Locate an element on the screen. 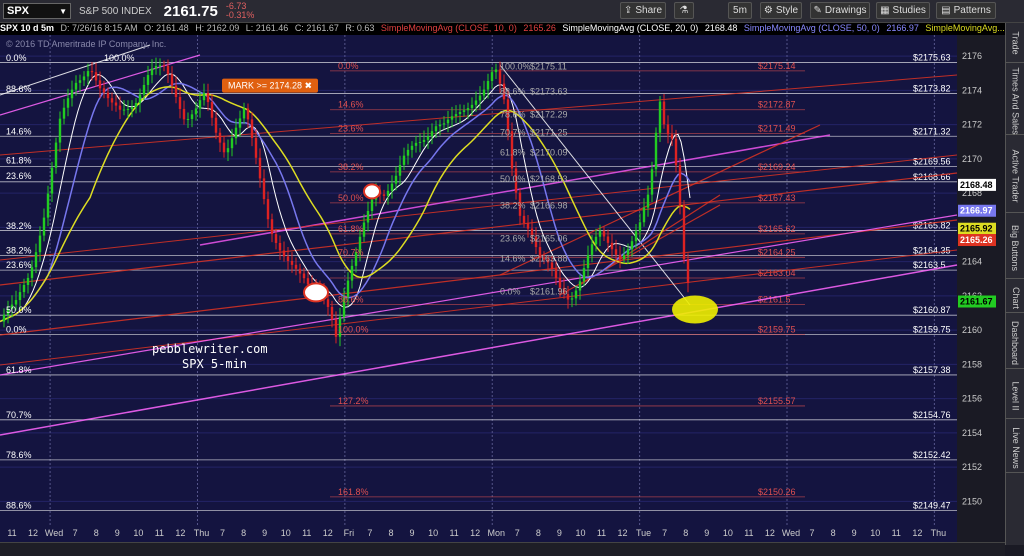 The image size is (1024, 556). x-tick-label: 9 is located at coordinates (854, 533).